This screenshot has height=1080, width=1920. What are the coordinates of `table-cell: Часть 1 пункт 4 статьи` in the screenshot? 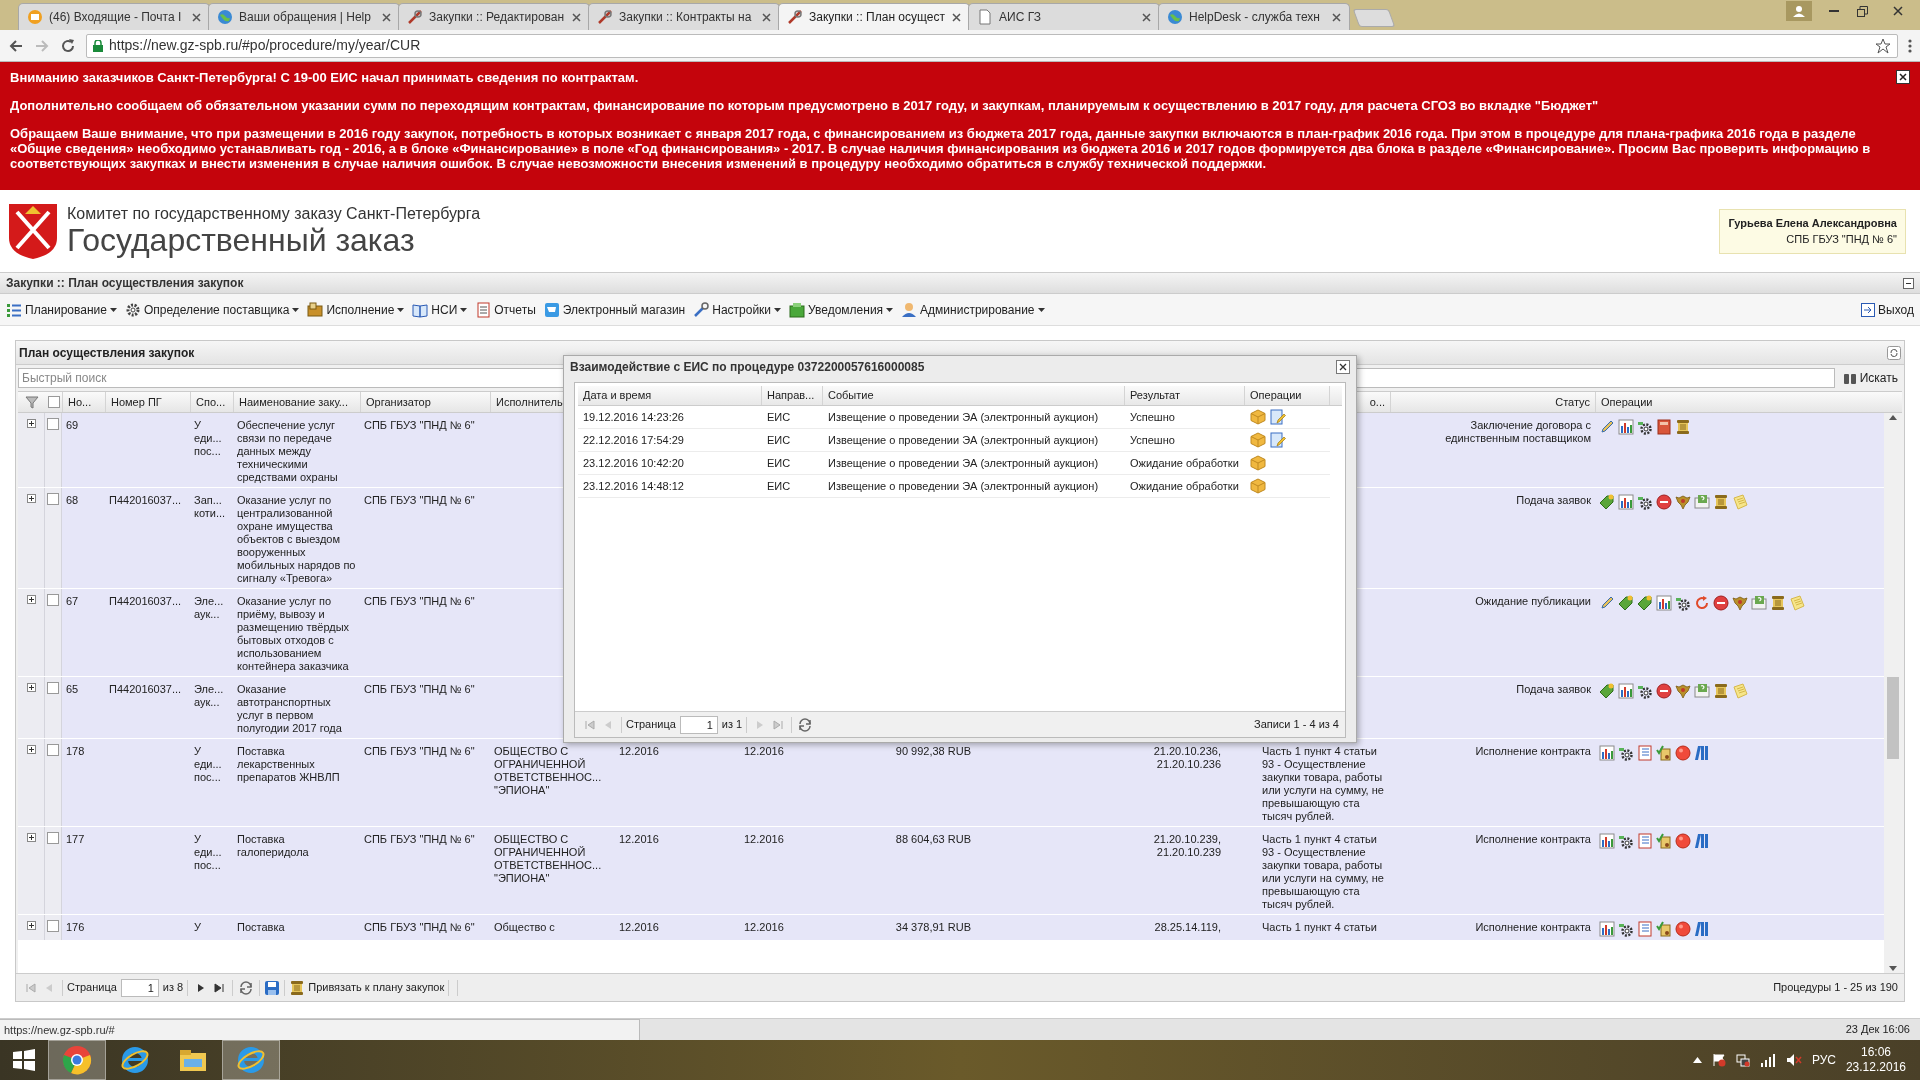 It's located at (1319, 927).